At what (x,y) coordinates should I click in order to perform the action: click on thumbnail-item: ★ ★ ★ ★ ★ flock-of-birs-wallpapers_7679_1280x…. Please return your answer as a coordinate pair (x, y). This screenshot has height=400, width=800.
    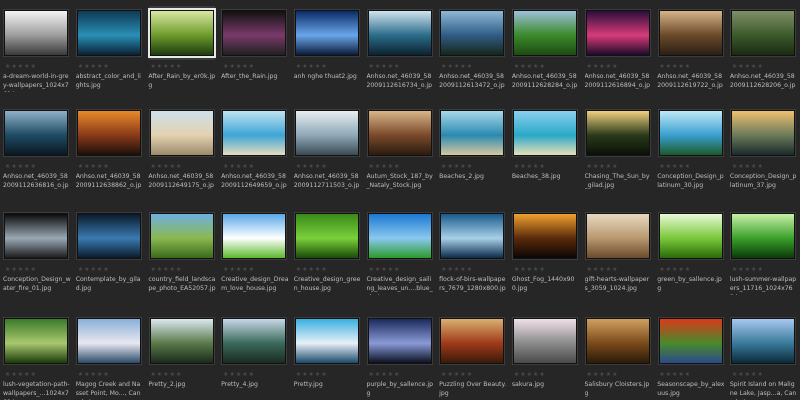
    Looking at the image, I should click on (472, 255).